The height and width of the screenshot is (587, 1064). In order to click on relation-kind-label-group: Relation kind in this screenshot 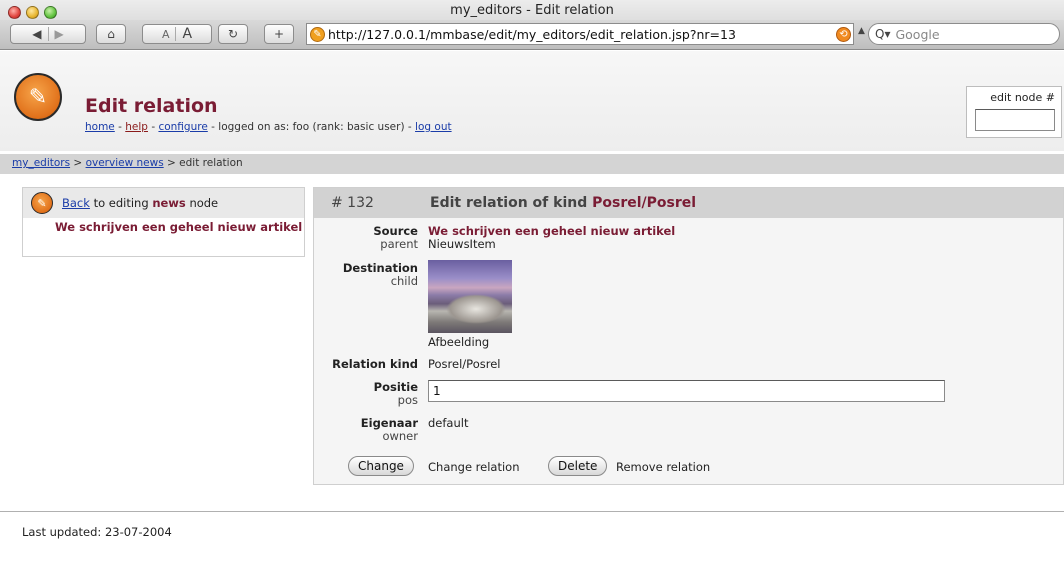, I will do `click(375, 364)`.